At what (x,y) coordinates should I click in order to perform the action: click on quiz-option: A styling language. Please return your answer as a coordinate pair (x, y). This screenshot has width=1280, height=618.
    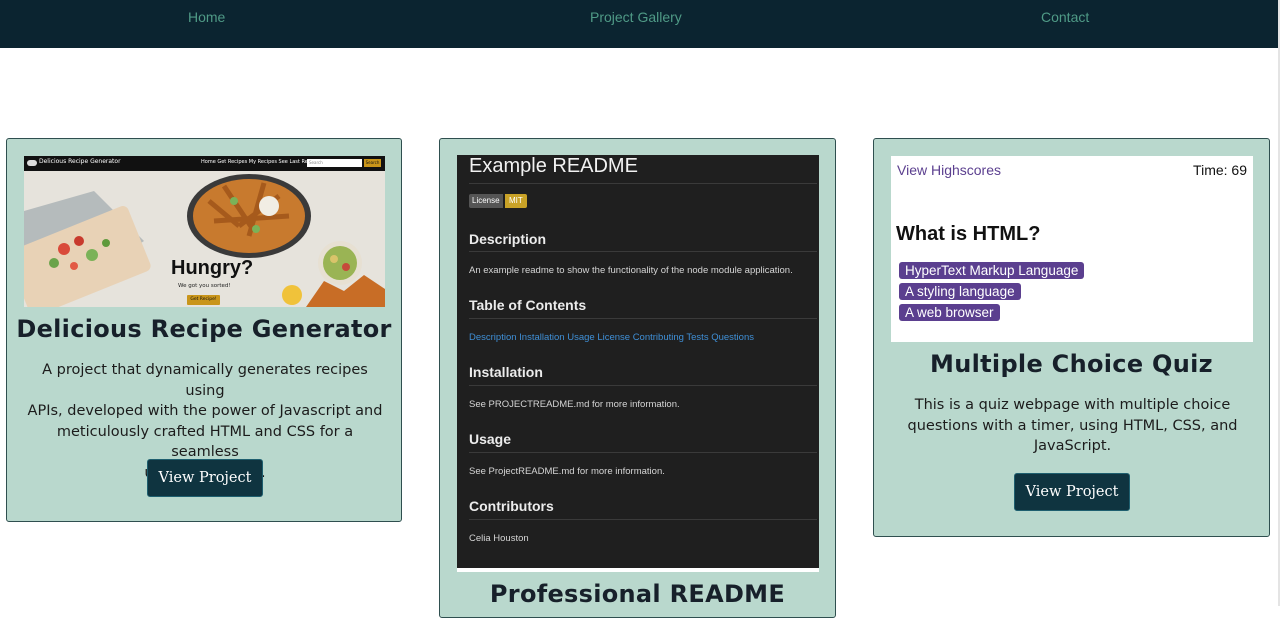
    Looking at the image, I should click on (960, 291).